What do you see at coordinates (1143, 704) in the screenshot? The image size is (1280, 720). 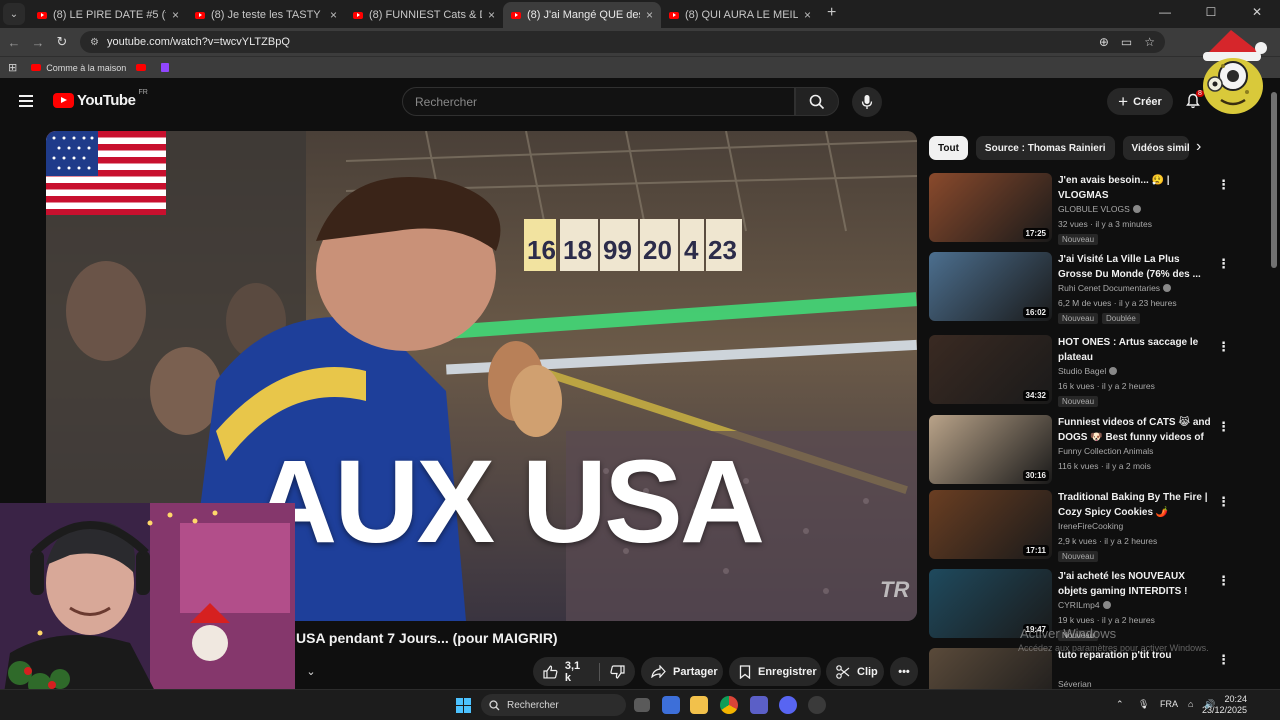 I see `mic-tray-icon: 🎙` at bounding box center [1143, 704].